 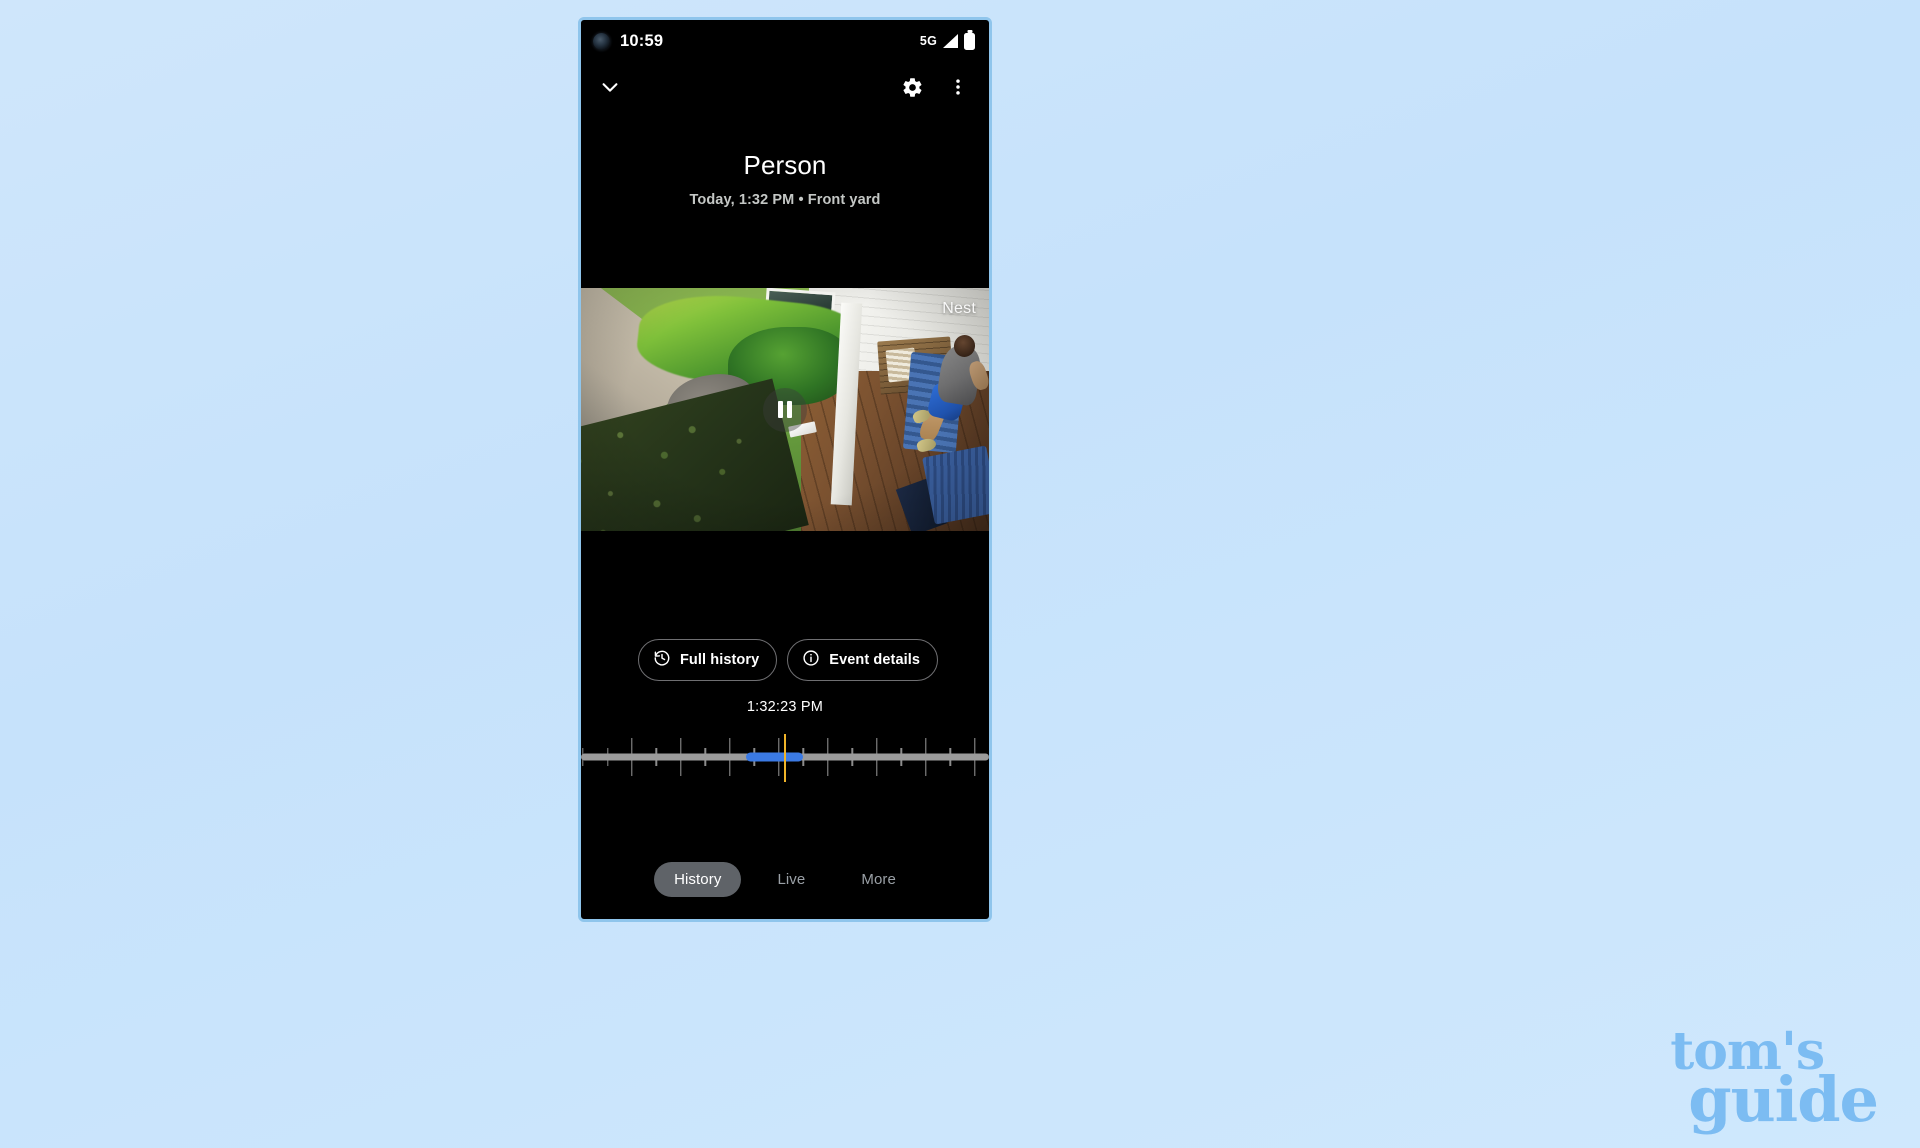 What do you see at coordinates (1783, 1100) in the screenshot?
I see `toms-guide-logo-line2: guide` at bounding box center [1783, 1100].